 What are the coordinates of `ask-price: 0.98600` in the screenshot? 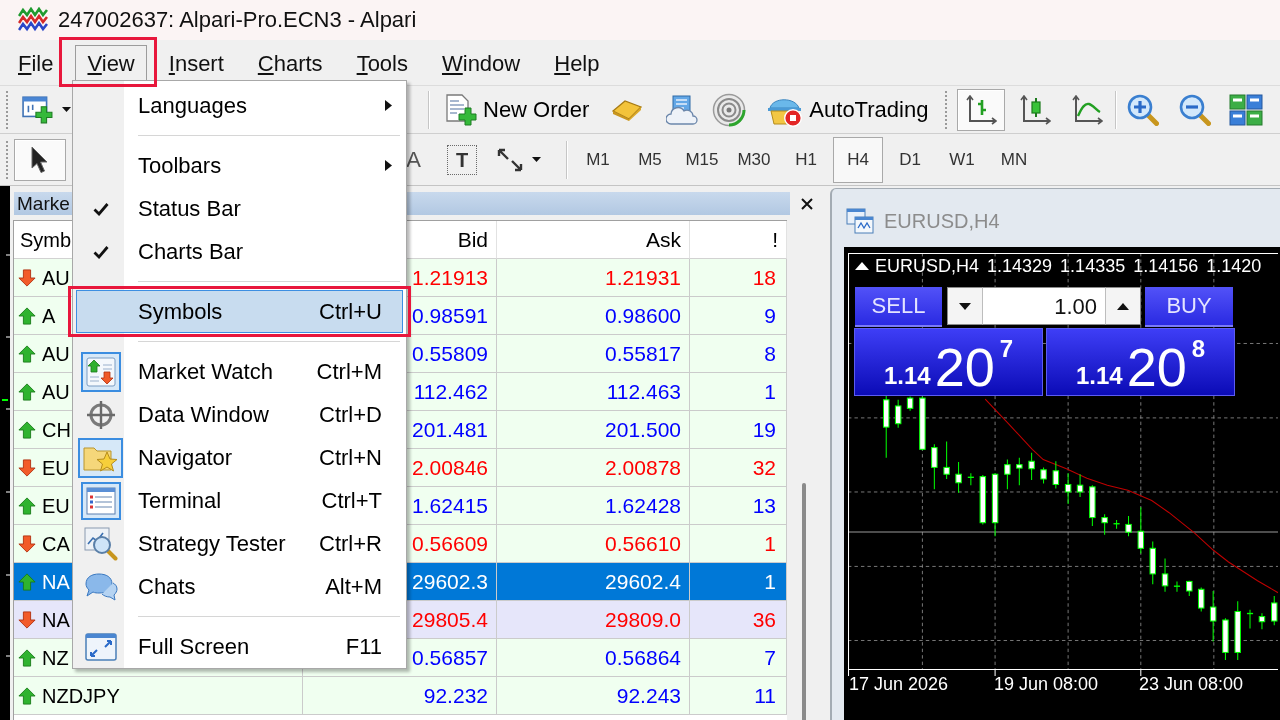 It's located at (643, 315).